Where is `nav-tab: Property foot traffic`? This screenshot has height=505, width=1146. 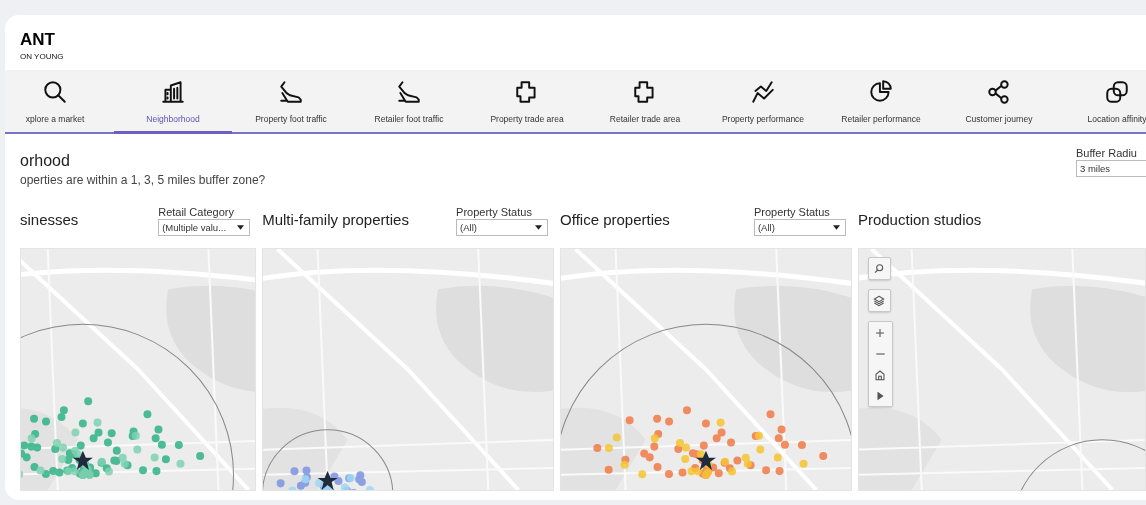
nav-tab: Property foot traffic is located at coordinates (291, 102).